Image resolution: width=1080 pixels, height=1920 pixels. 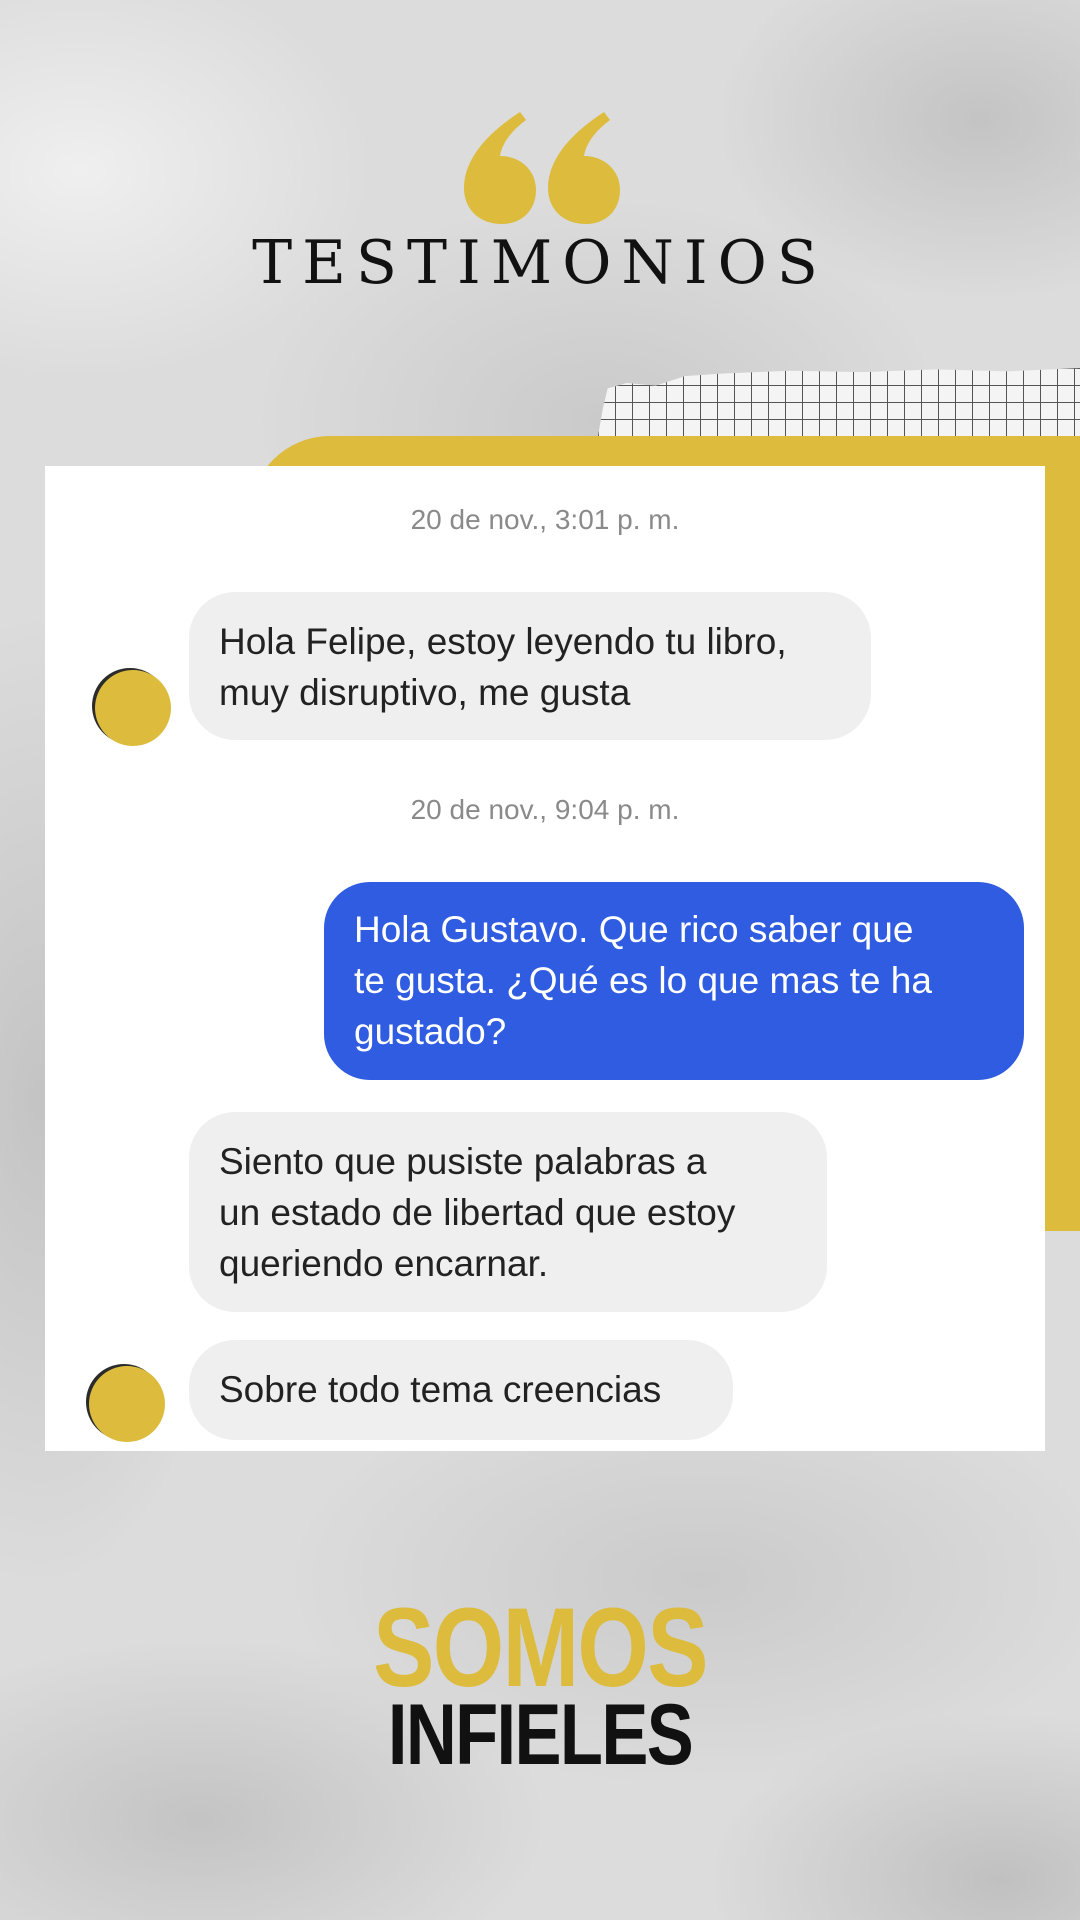 What do you see at coordinates (545, 809) in the screenshot?
I see `message-timestamp: 20 de nov., 9:04 p. m.` at bounding box center [545, 809].